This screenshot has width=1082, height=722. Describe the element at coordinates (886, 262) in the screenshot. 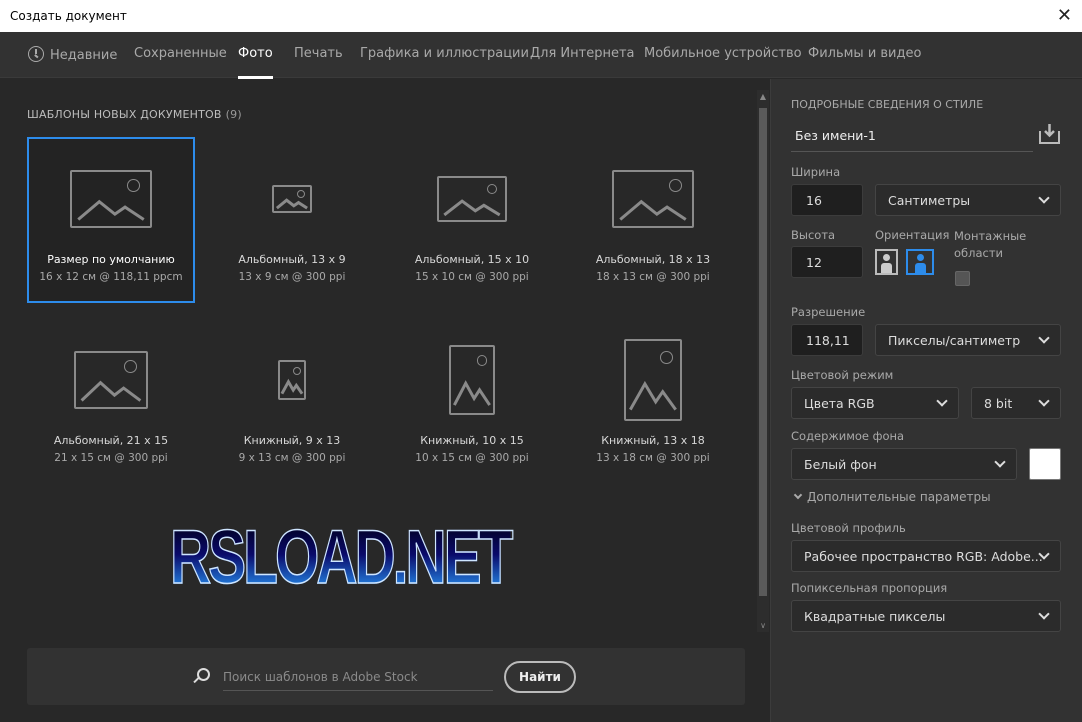

I see `portrait-orientation-button` at that location.